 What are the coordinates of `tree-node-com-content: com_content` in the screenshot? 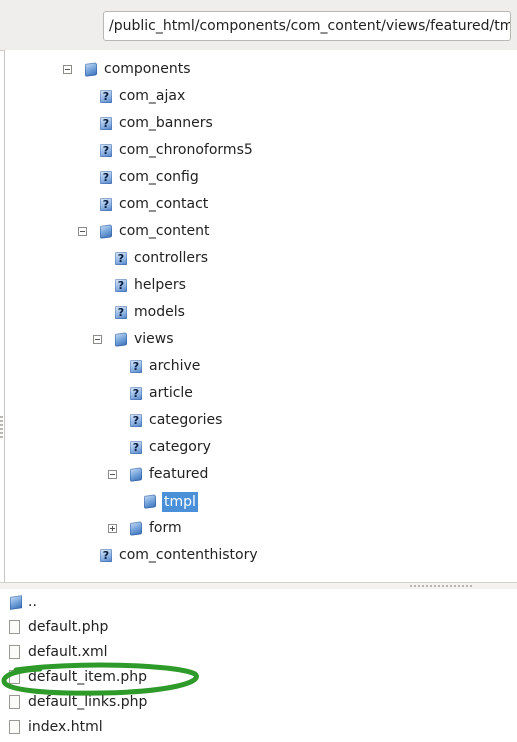 It's located at (255, 232).